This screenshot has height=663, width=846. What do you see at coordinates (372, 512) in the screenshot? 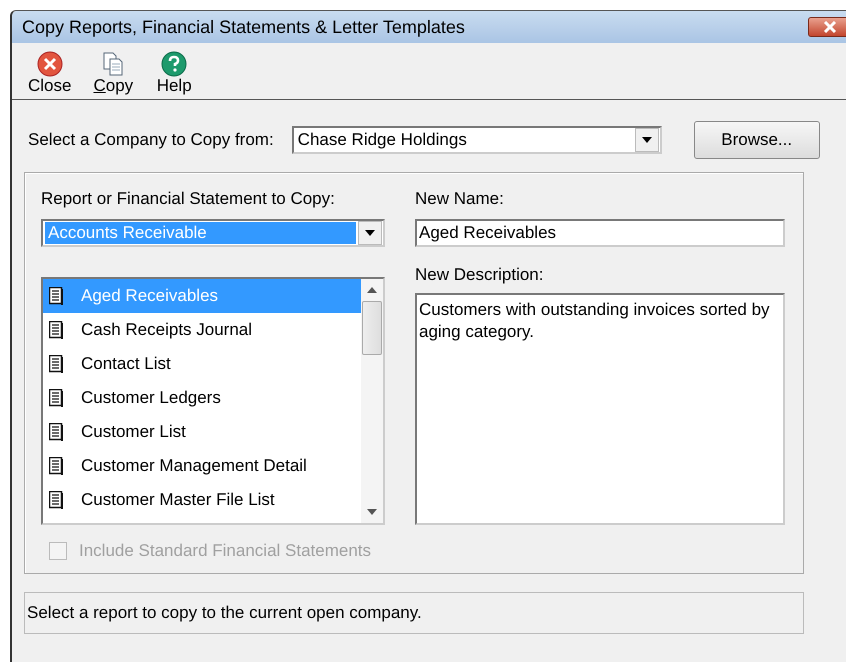
I see `scroll-down-icon` at bounding box center [372, 512].